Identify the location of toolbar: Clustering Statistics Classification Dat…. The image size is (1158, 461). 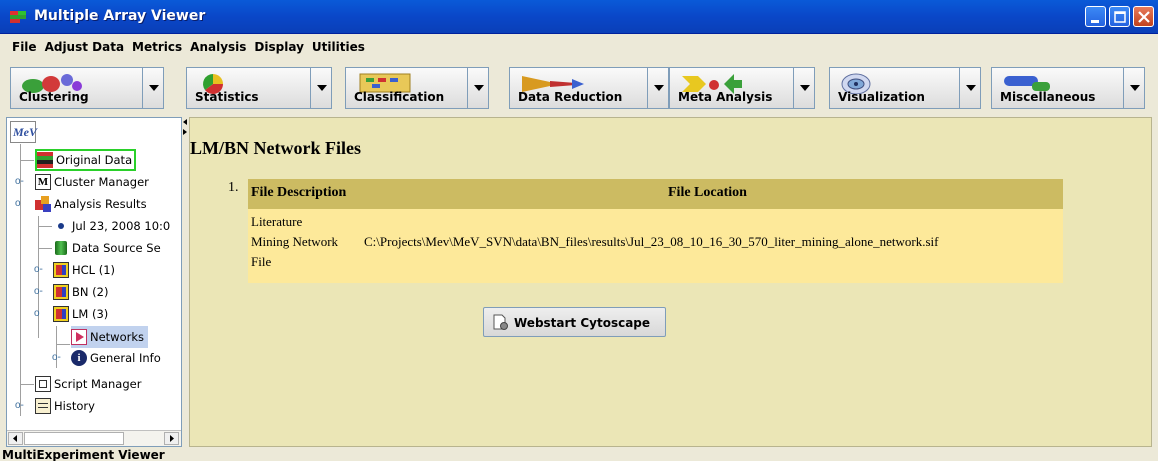
(579, 87).